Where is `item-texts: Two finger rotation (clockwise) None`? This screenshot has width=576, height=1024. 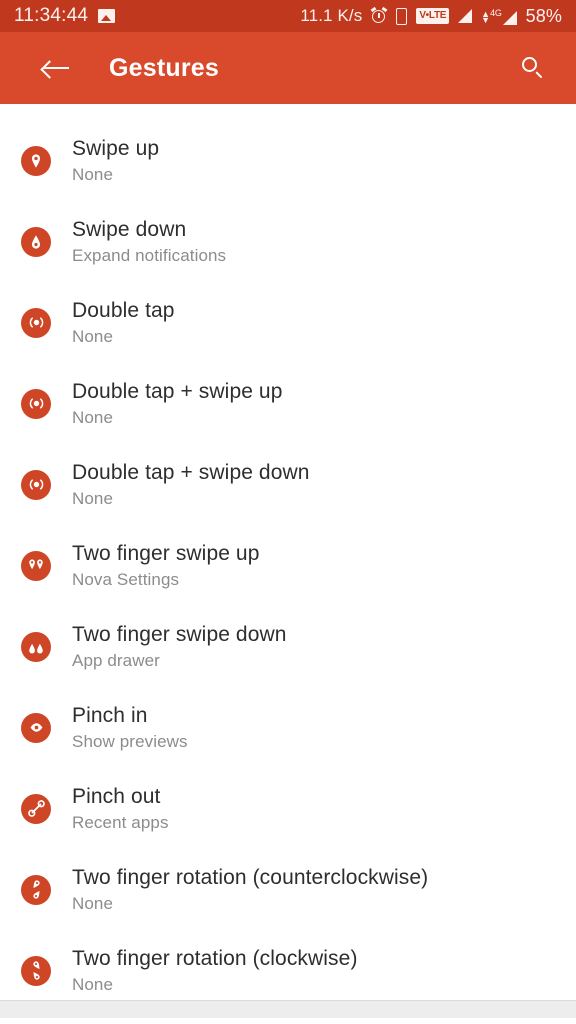
item-texts: Two finger rotation (clockwise) None is located at coordinates (225, 970).